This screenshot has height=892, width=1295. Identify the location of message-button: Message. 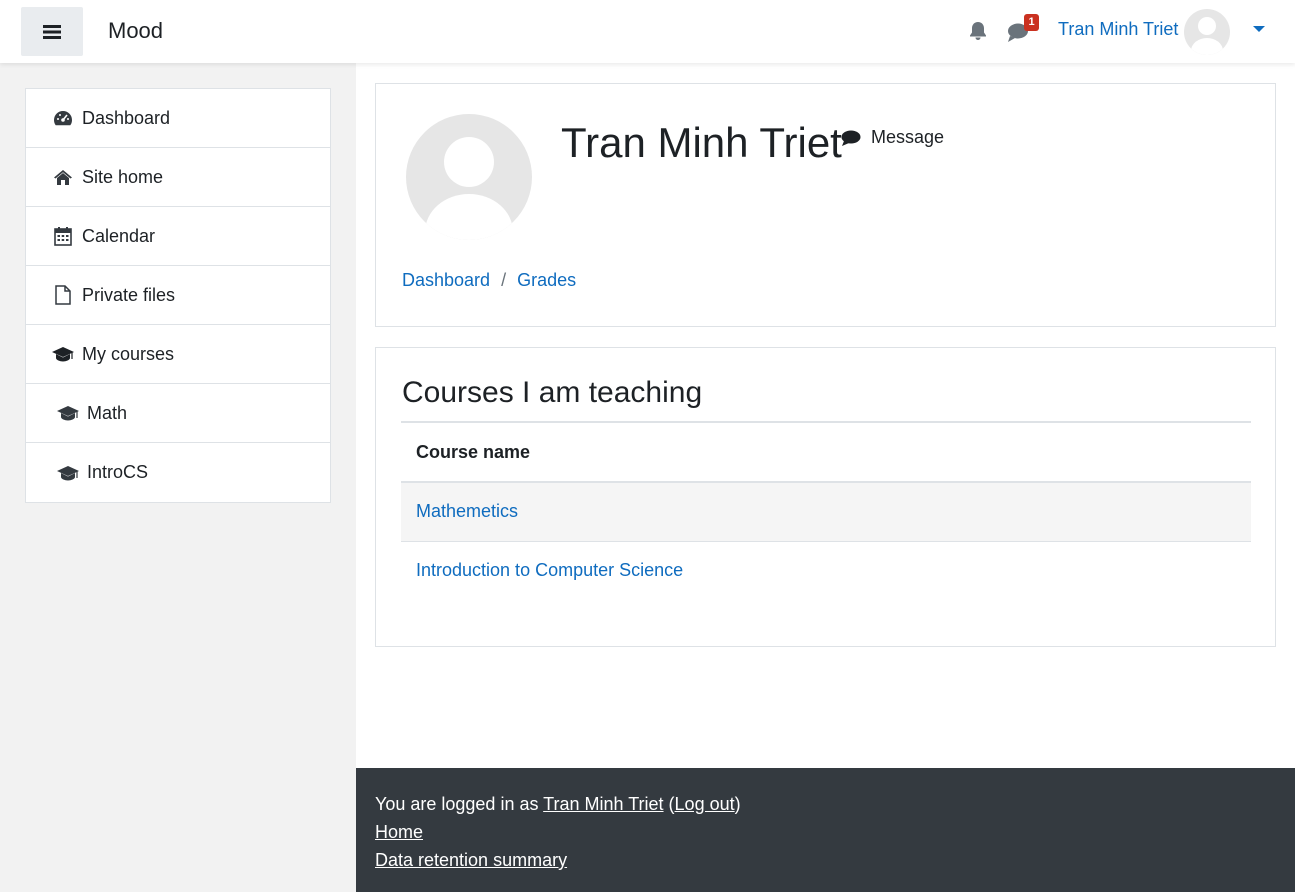
(892, 137).